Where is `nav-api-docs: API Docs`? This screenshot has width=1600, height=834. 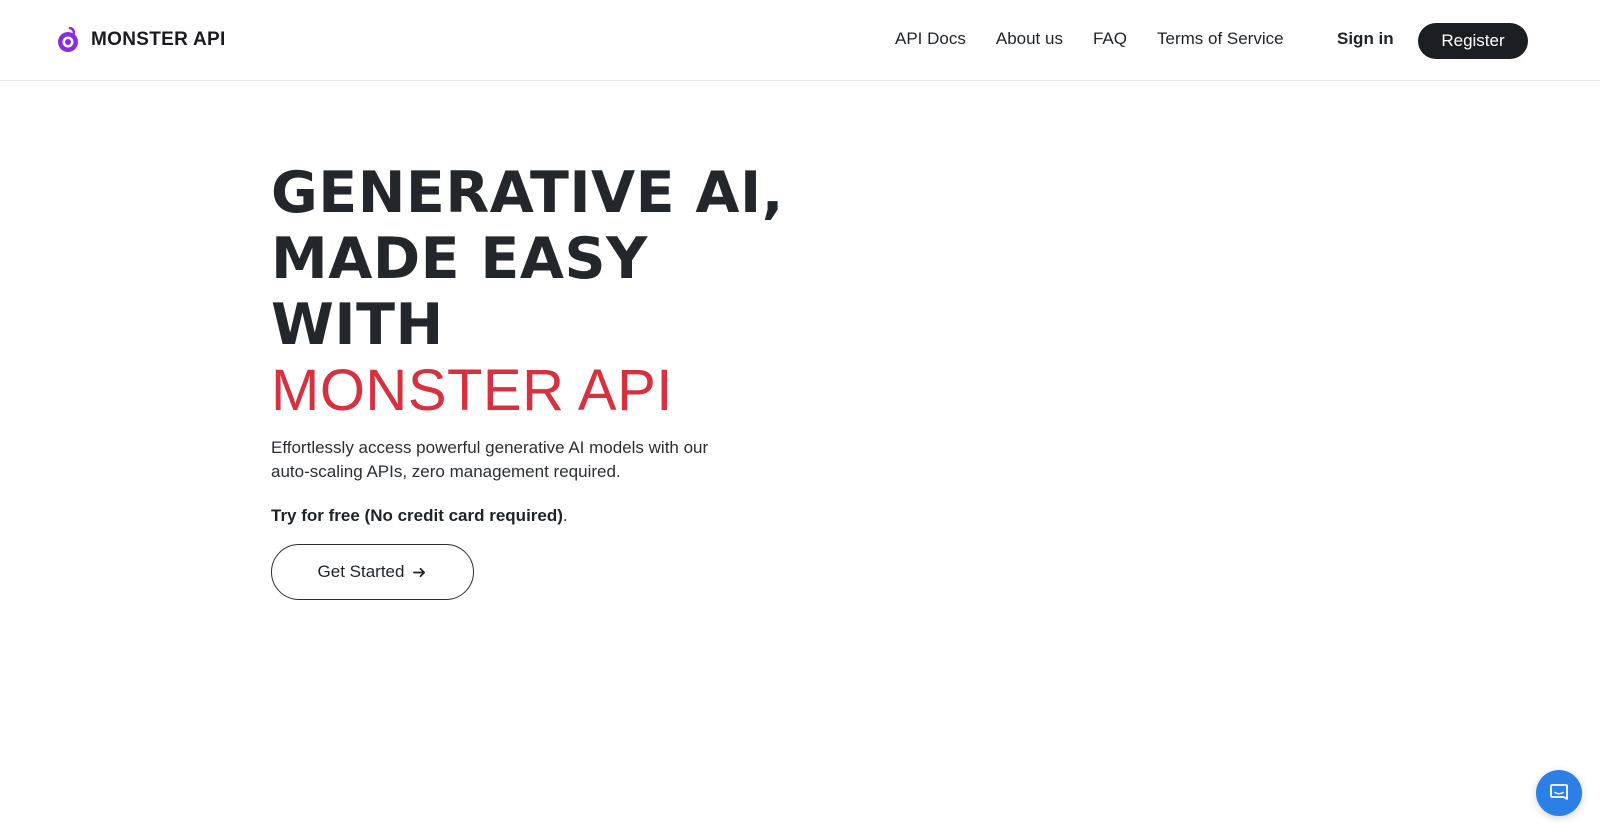
nav-api-docs: API Docs is located at coordinates (930, 39).